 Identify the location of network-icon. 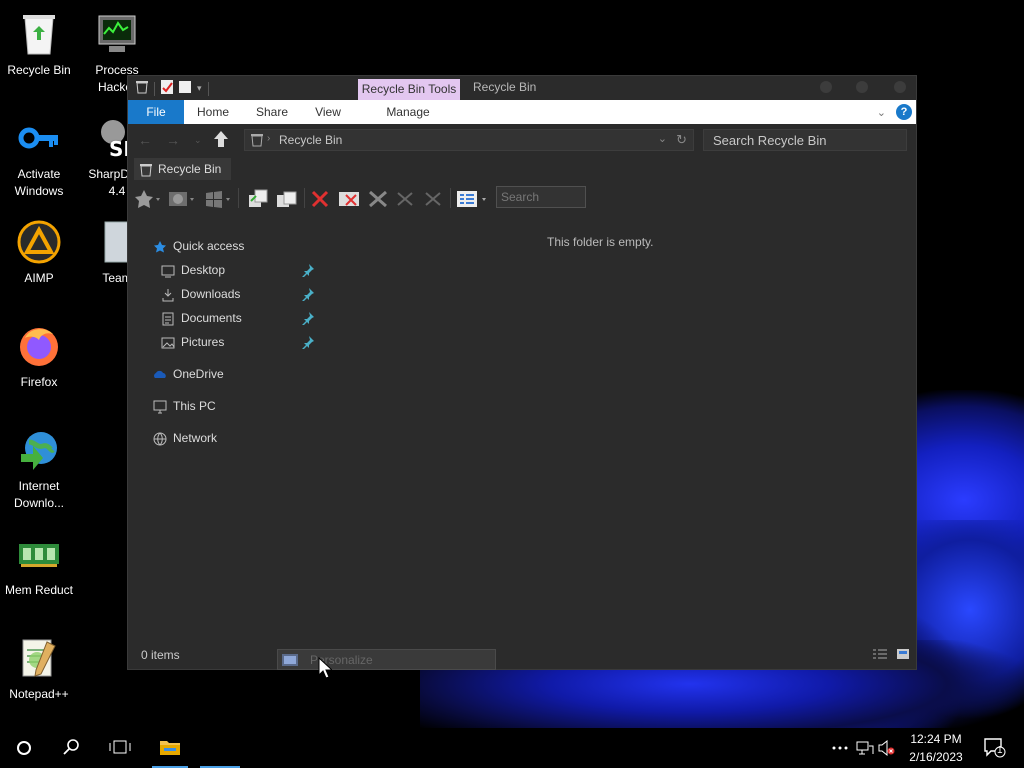
(865, 749).